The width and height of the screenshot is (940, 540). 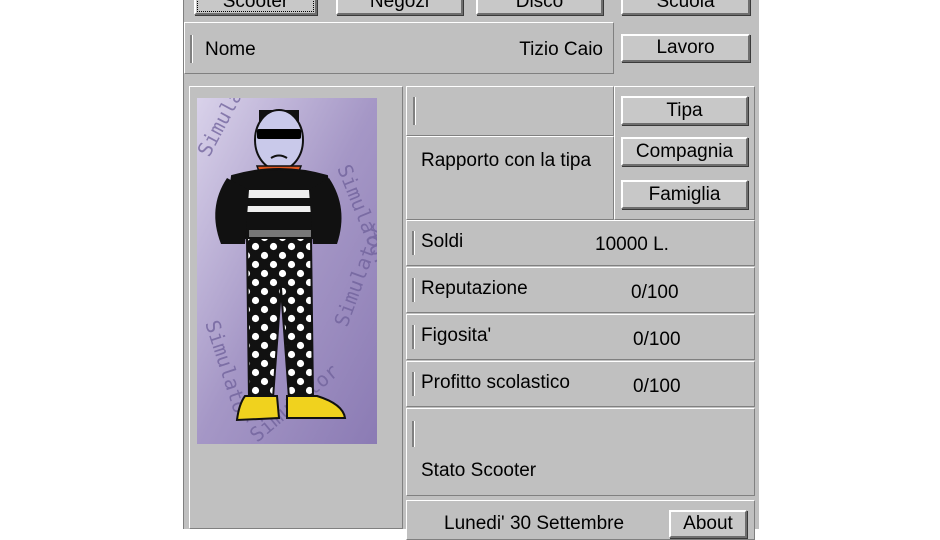 I want to click on famiglia-button: Famiglia, so click(x=684, y=194).